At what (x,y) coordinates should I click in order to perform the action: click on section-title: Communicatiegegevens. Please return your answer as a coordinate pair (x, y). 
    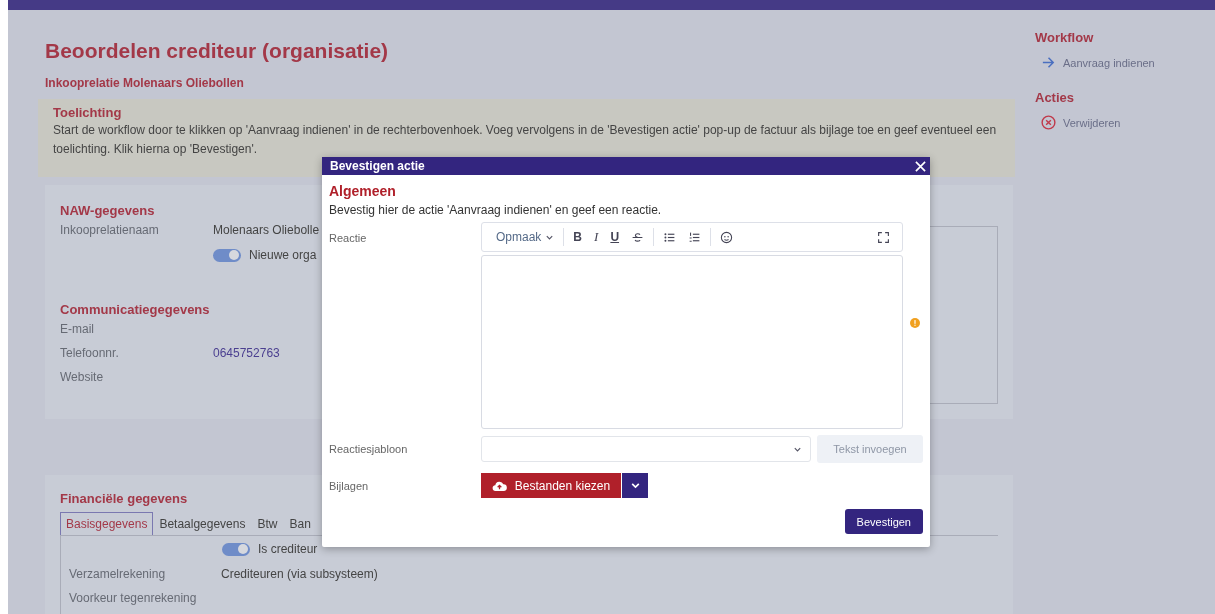
    Looking at the image, I should click on (135, 309).